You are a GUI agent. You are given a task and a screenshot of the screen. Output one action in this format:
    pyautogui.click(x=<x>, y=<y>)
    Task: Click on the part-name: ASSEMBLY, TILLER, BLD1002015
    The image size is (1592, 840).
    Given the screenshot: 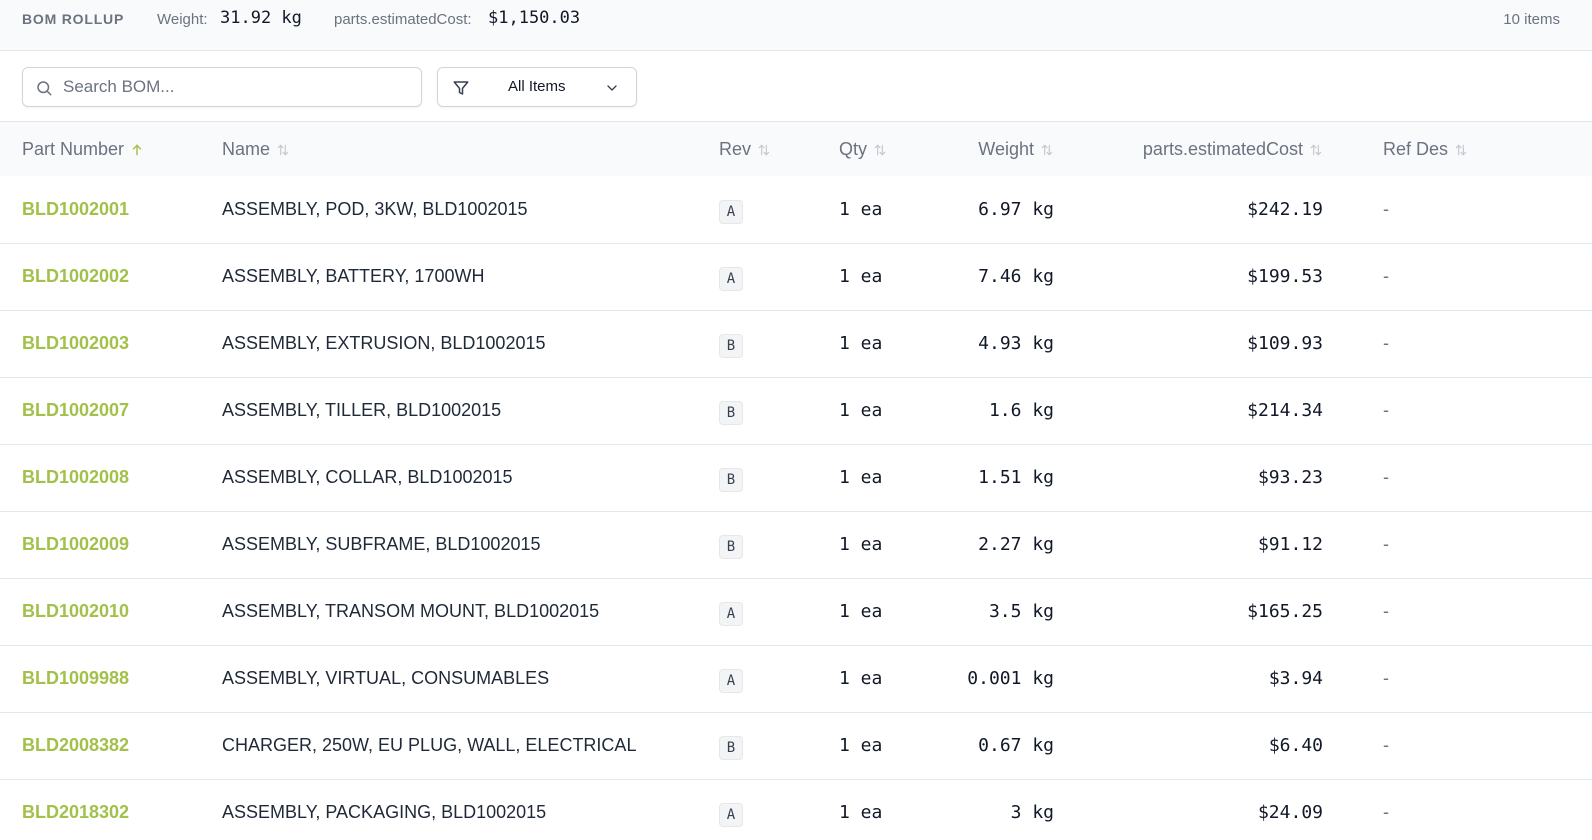 What is the action you would take?
    pyautogui.click(x=362, y=410)
    